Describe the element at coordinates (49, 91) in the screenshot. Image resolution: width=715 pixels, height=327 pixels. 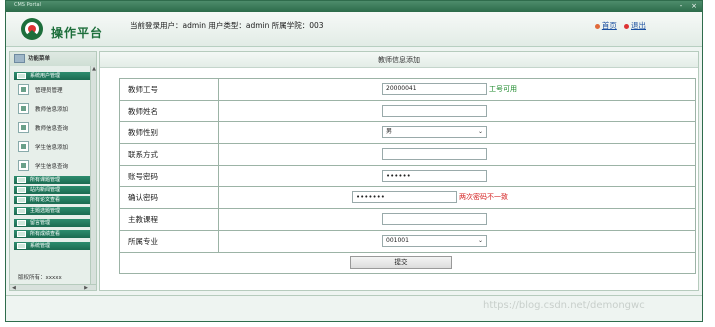
I see `item-label: 管理员管理` at that location.